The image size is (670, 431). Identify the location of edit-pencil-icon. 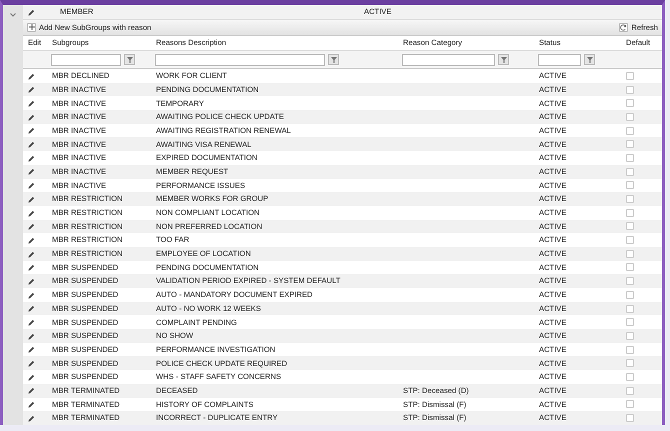
(31, 12).